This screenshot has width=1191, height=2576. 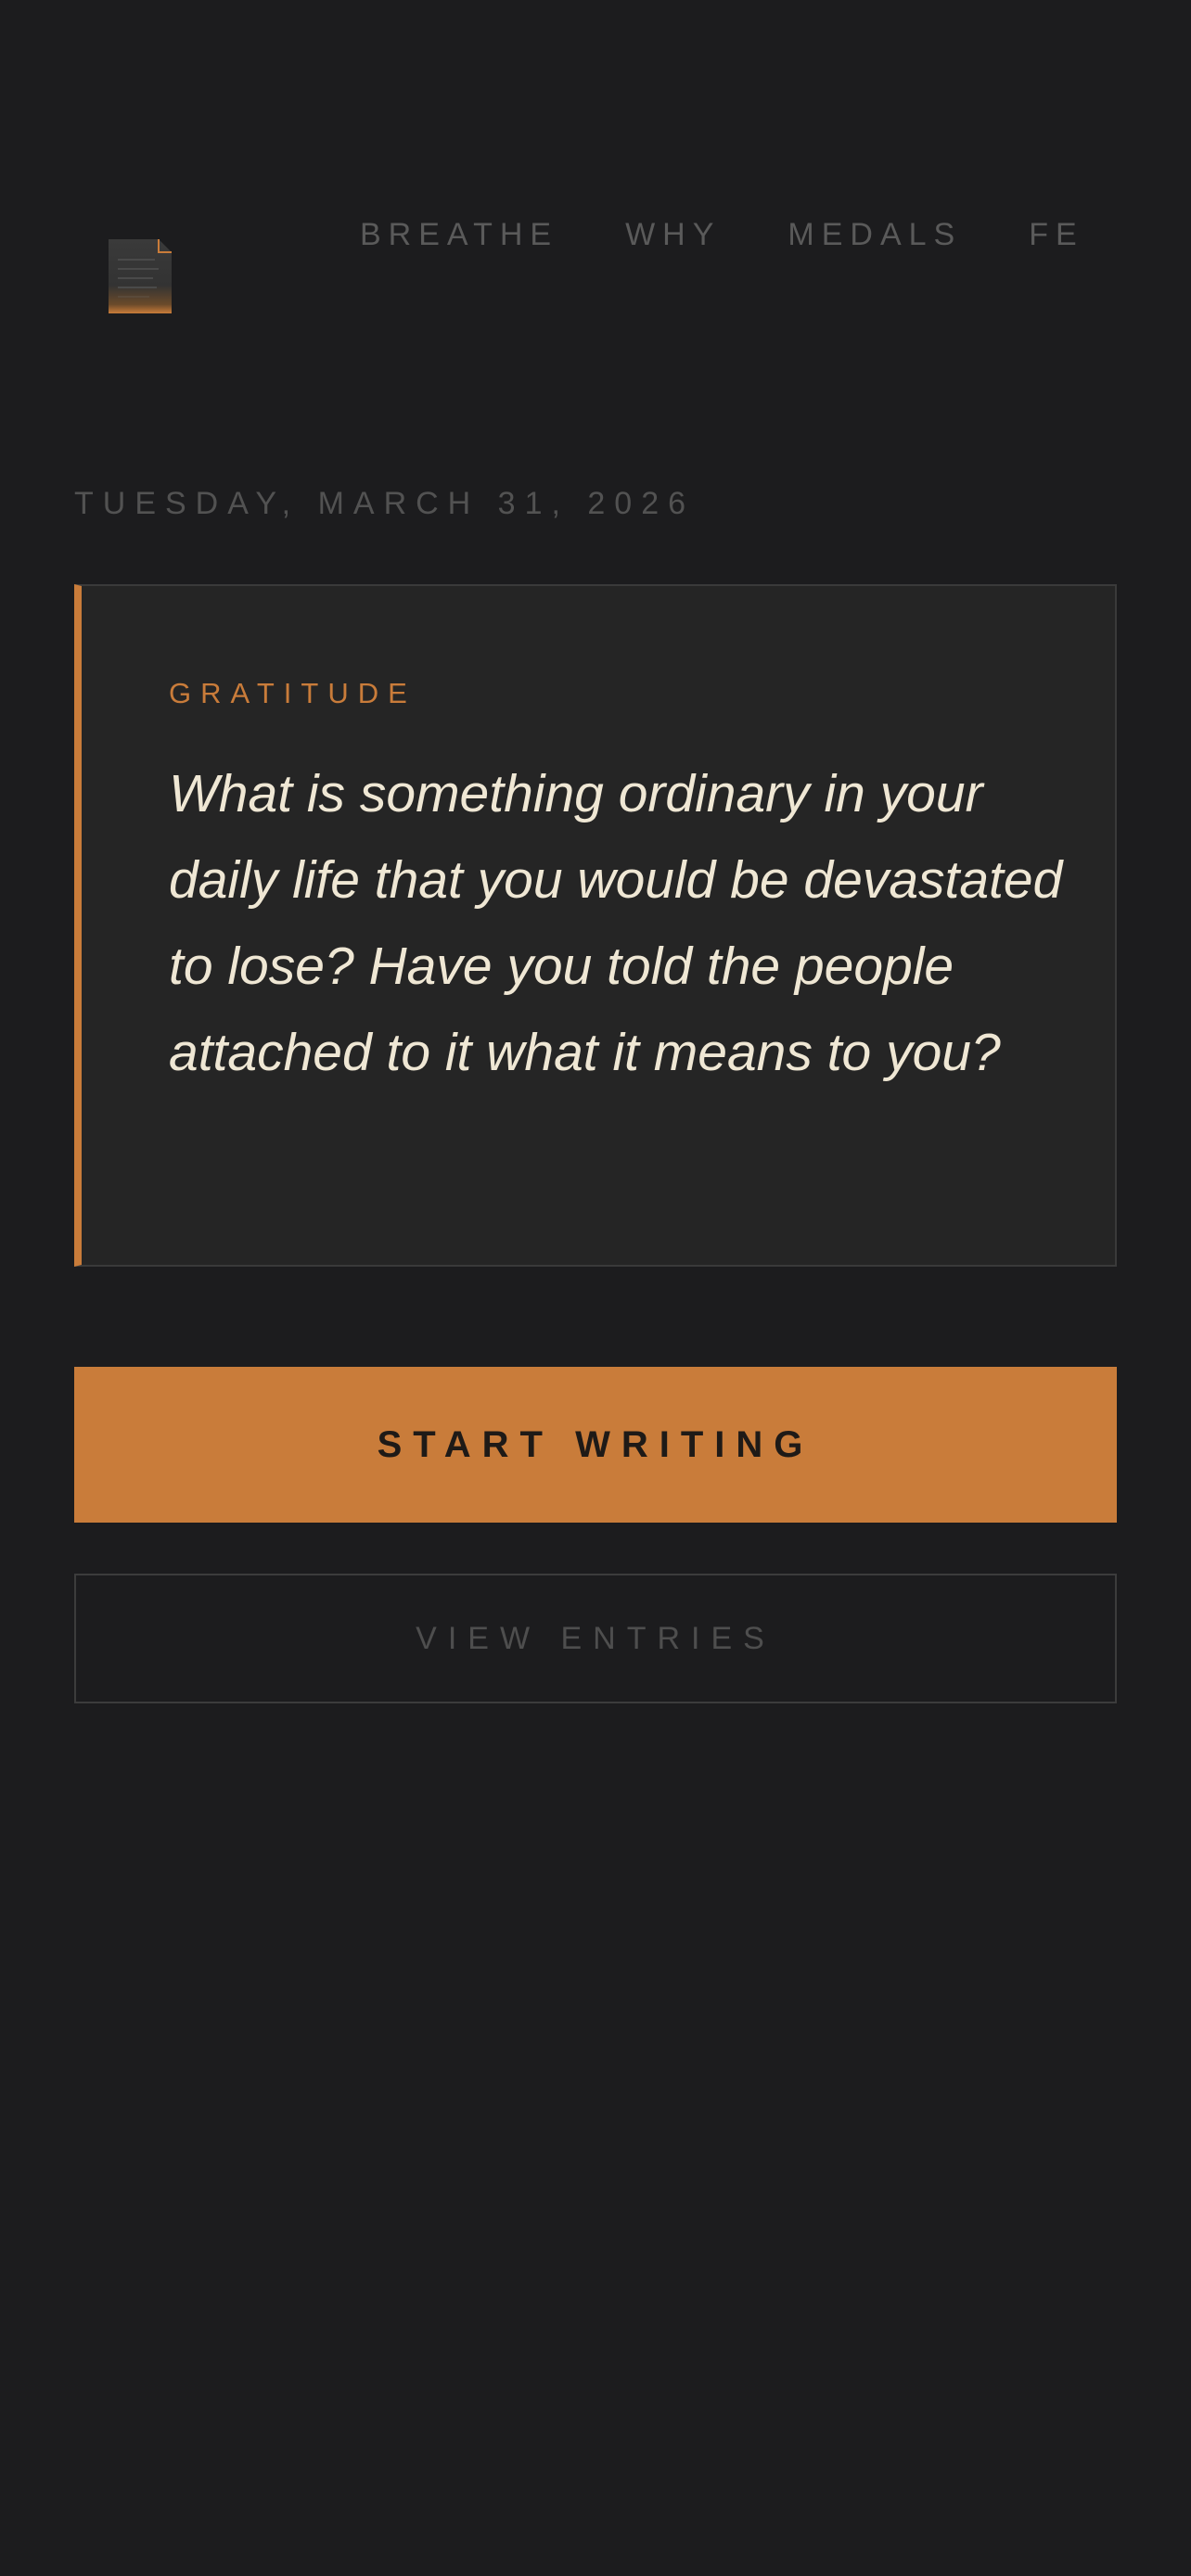 What do you see at coordinates (673, 234) in the screenshot?
I see `nav-item-why: WHY` at bounding box center [673, 234].